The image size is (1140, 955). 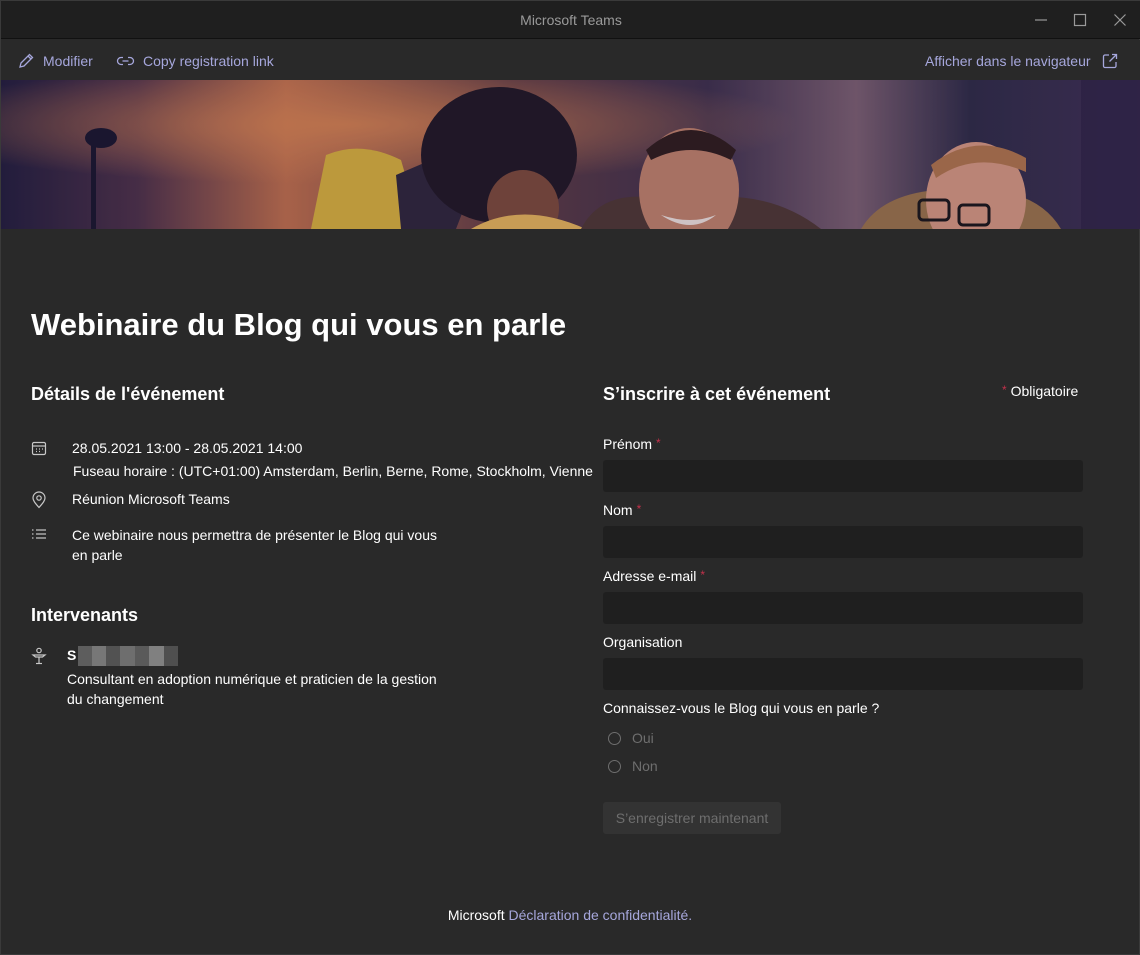 I want to click on email-label: Adresse e-mail *, so click(x=654, y=576).